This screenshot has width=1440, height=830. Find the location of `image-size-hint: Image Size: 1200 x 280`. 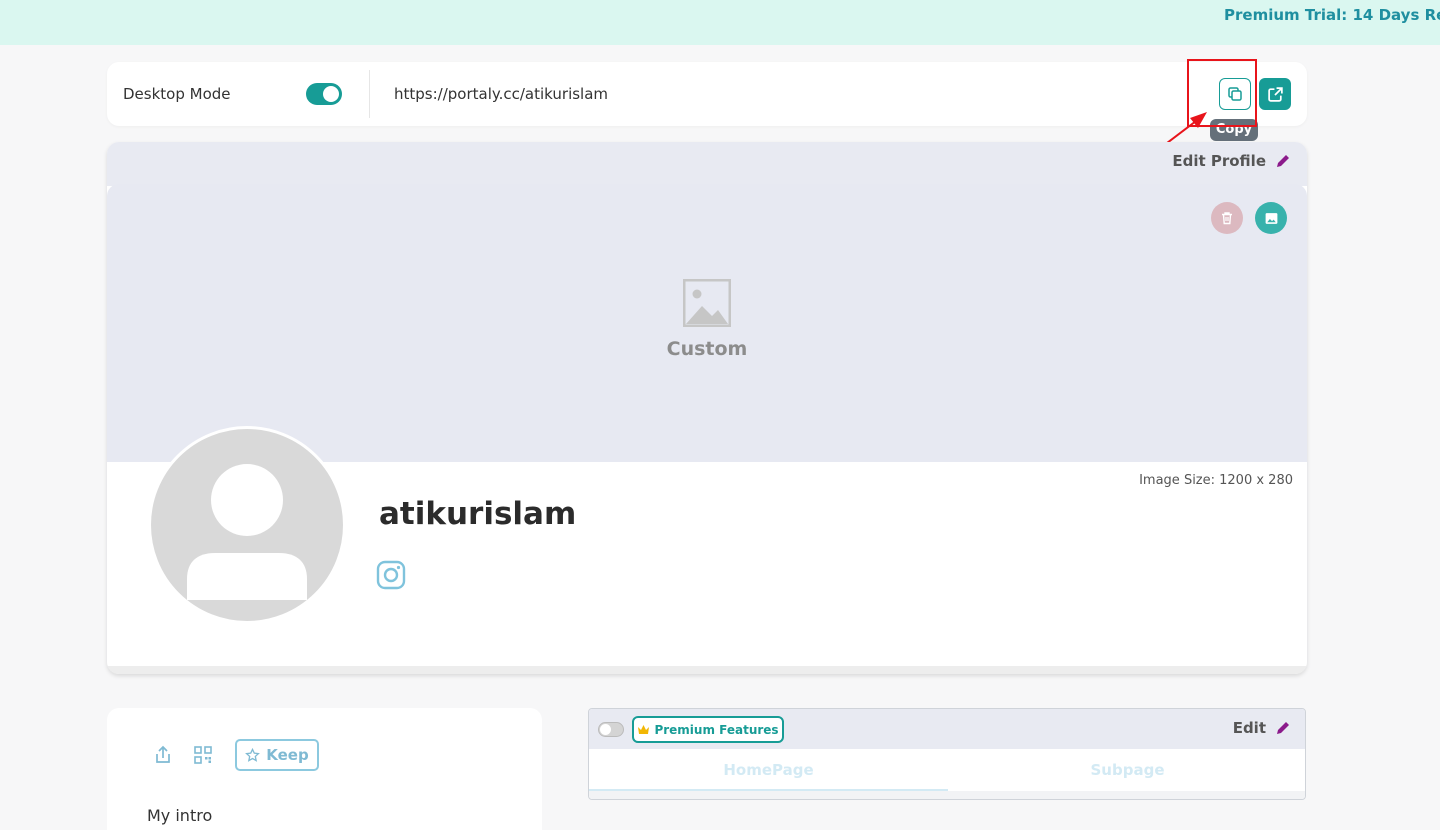

image-size-hint: Image Size: 1200 x 280 is located at coordinates (1216, 480).